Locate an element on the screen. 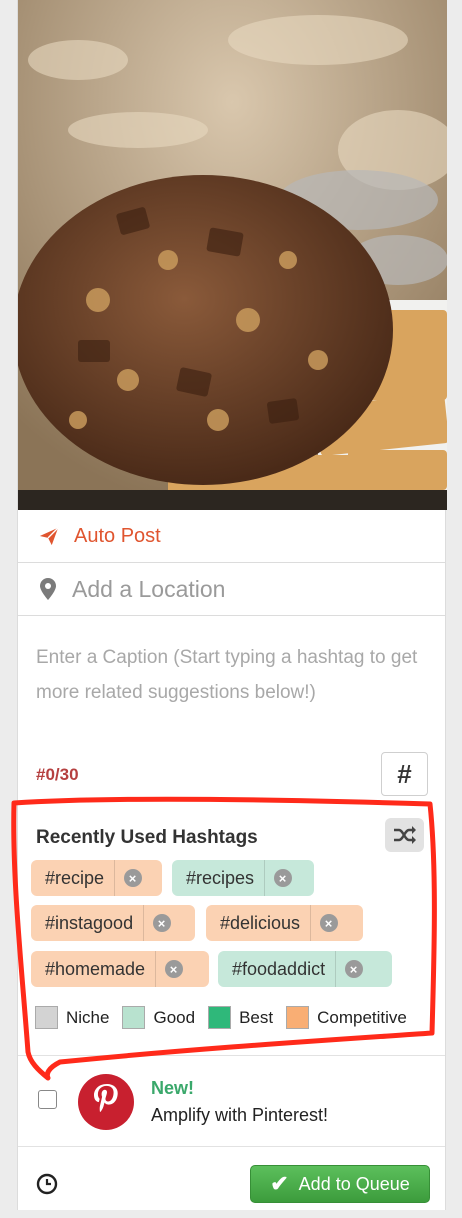 This screenshot has height=1218, width=462. hashtag-counter: #0/30 is located at coordinates (57, 774).